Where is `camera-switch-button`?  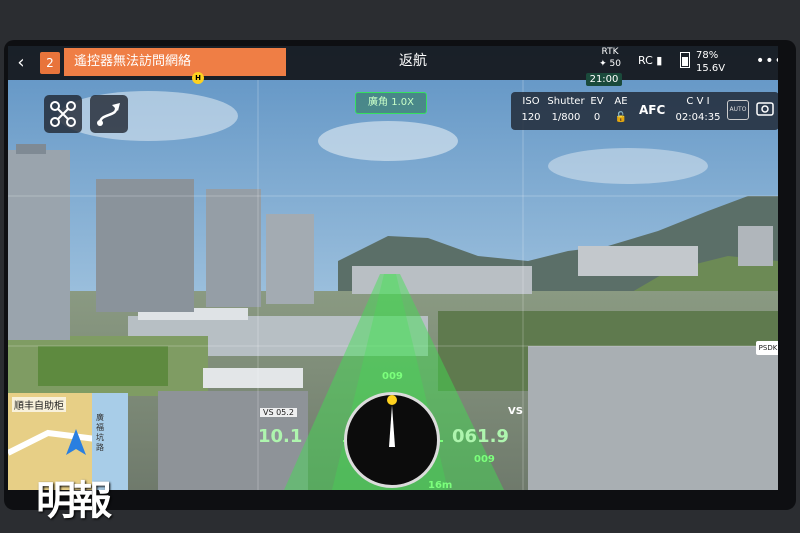 camera-switch-button is located at coordinates (765, 109).